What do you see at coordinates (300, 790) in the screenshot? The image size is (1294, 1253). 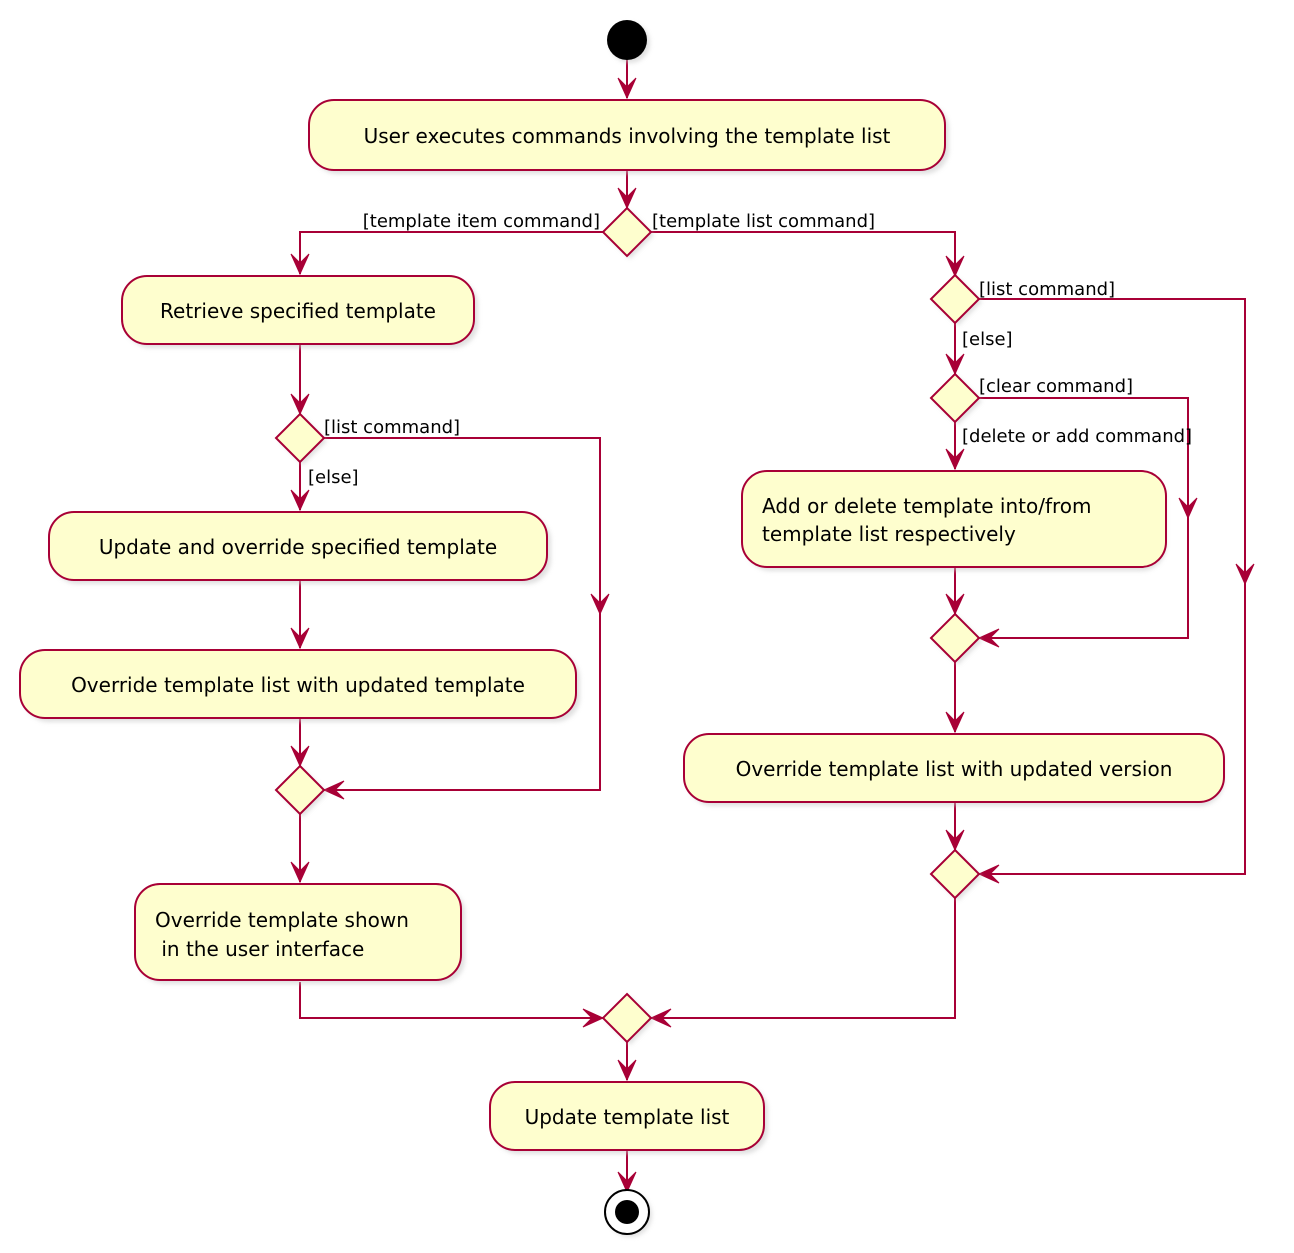 I see `merge-left` at bounding box center [300, 790].